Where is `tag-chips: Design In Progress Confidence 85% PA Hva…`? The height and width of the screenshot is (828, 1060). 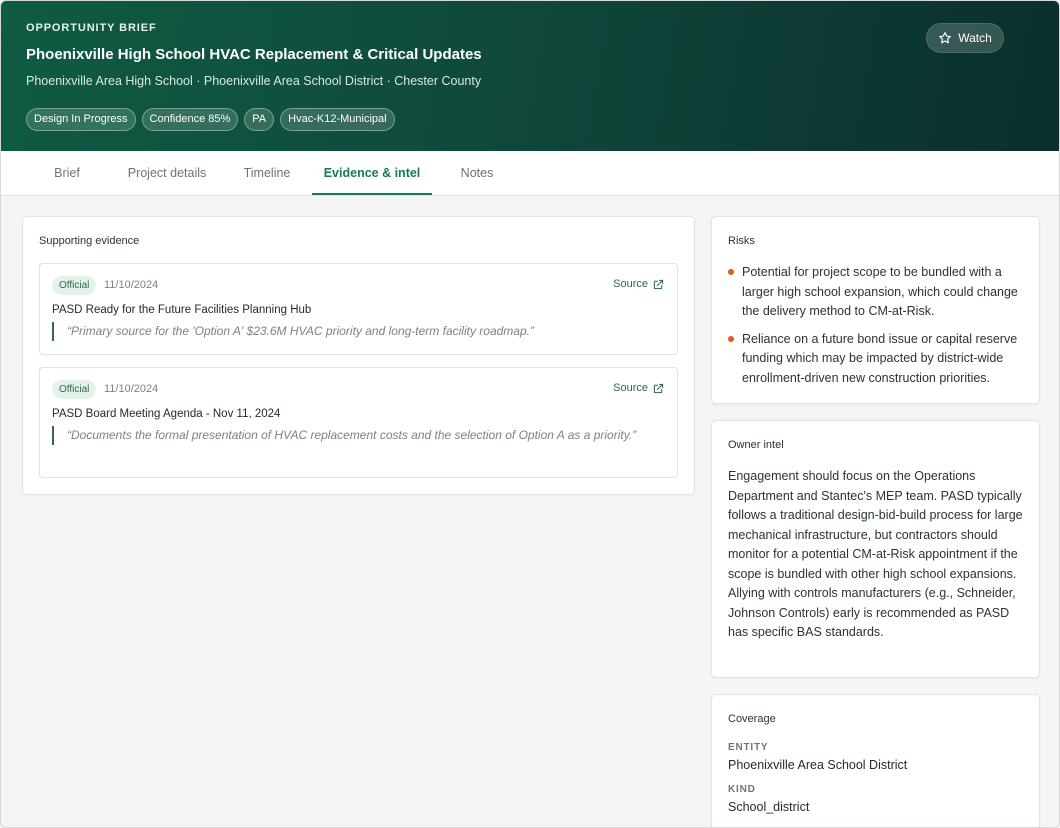 tag-chips: Design In Progress Confidence 85% PA Hva… is located at coordinates (210, 119).